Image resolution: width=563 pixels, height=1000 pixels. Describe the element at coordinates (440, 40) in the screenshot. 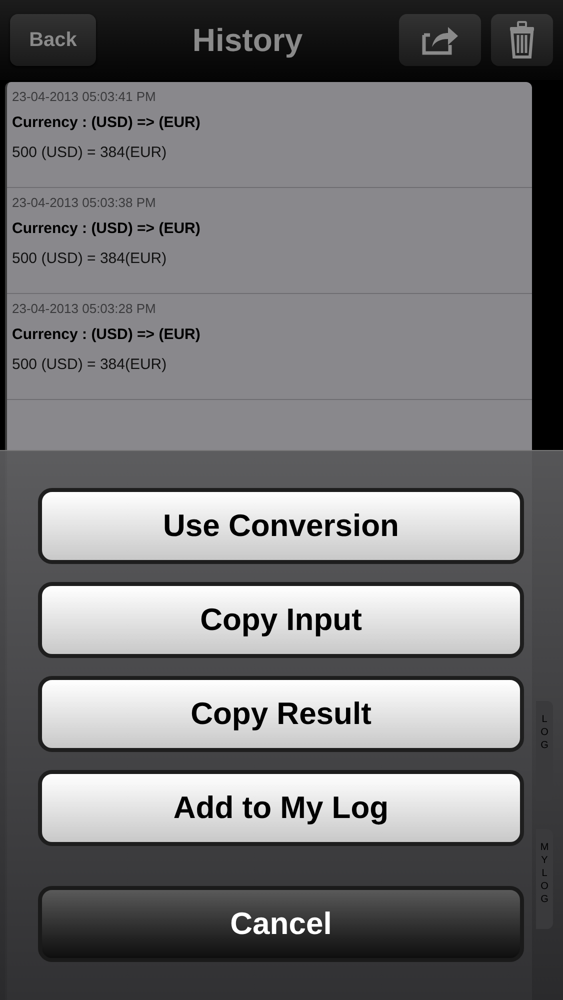

I see `share-button` at that location.